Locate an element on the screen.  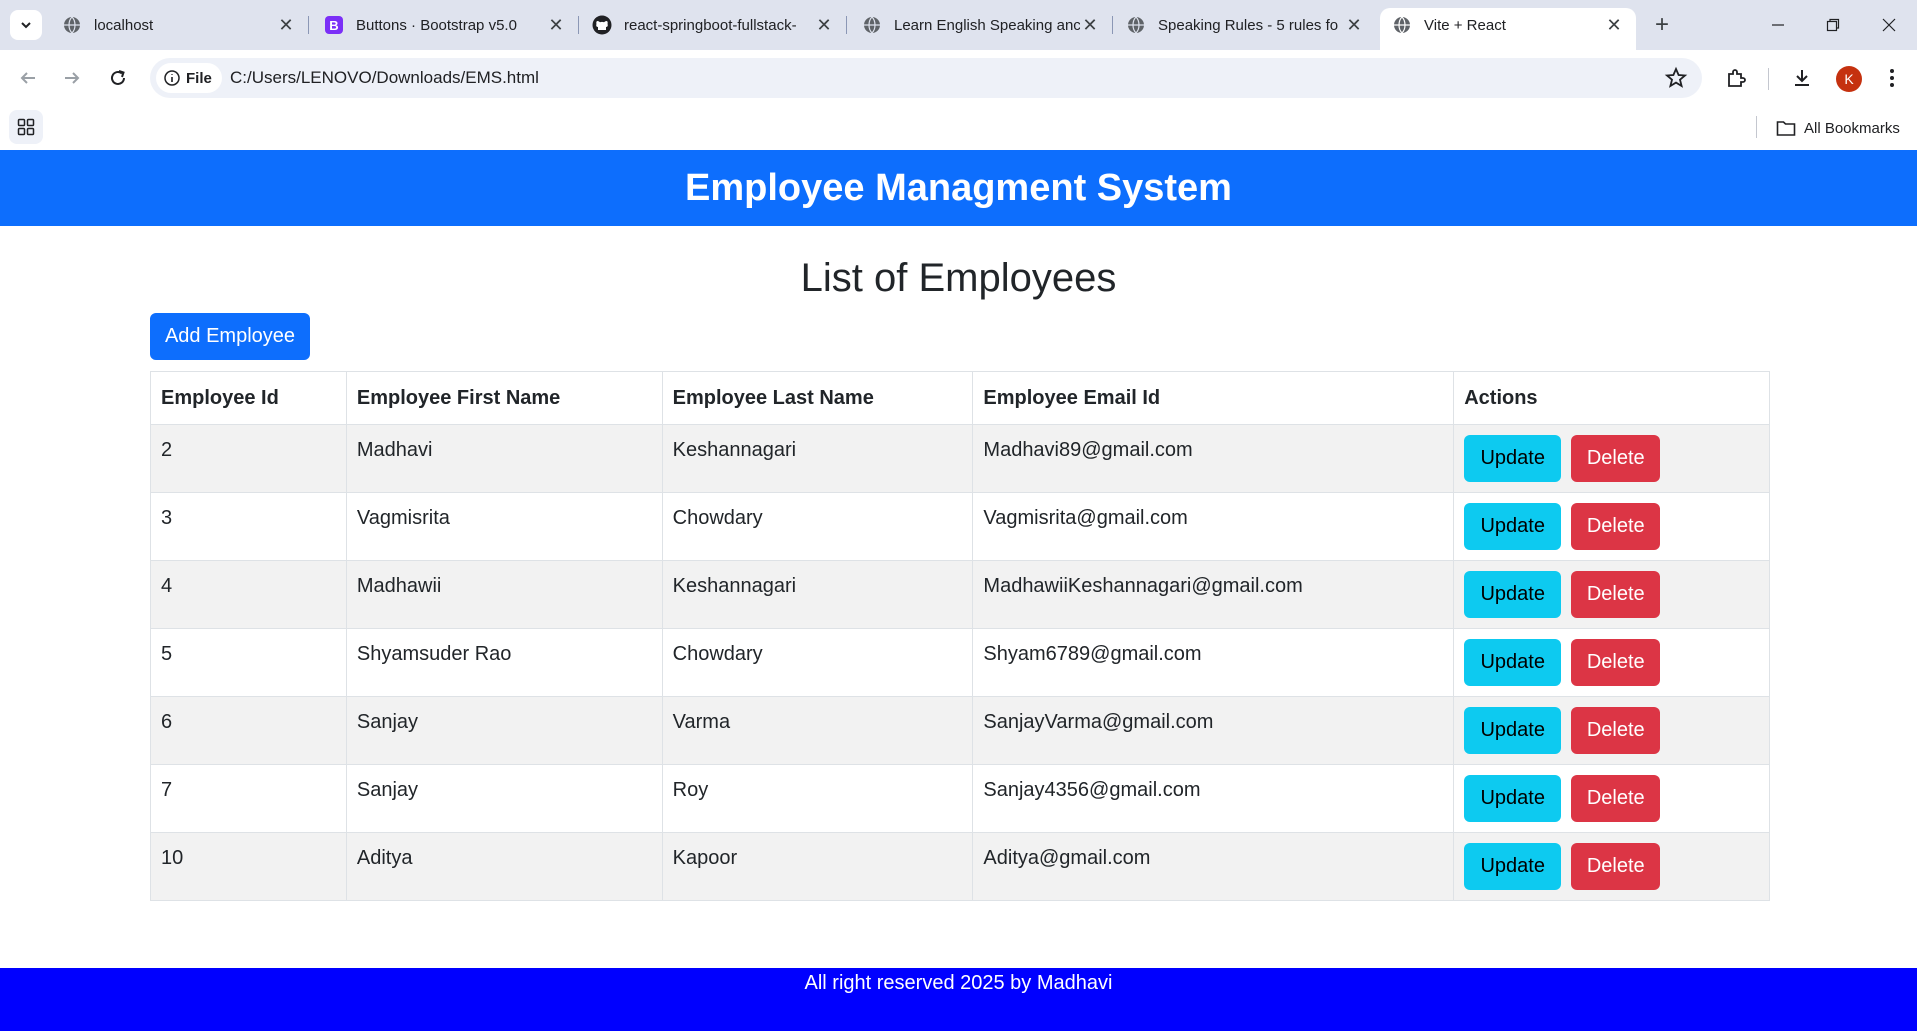
all-bookmarks-button: All Bookmarks is located at coordinates (1838, 128).